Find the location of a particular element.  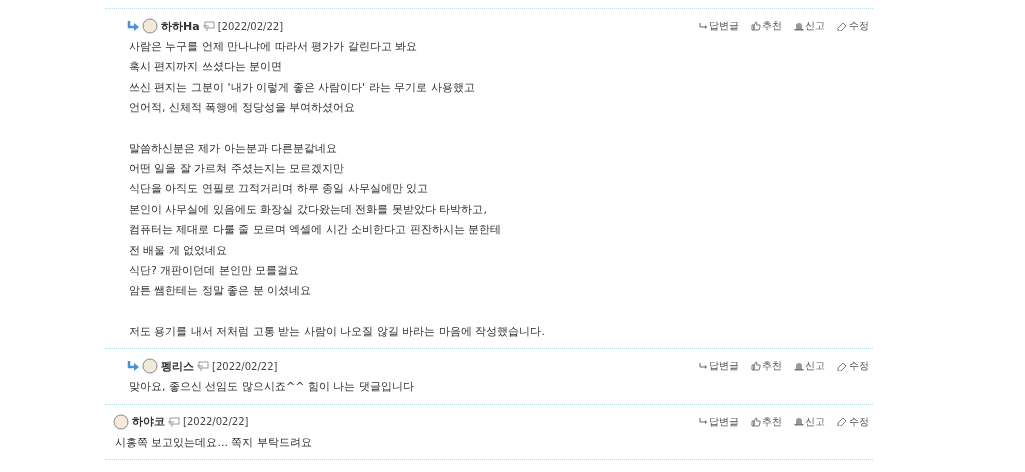

comment-text: 쓰신 편지는 그분이 '내가 이렇게 좋은 사람이다' 라는 무기로 사용했고 is located at coordinates (302, 87).